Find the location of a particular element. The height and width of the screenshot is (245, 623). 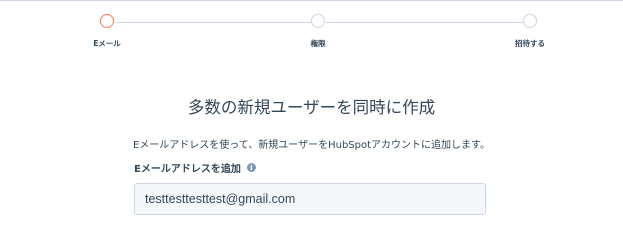

email-field-label: Eメールアドレスを追加 is located at coordinates (187, 169).